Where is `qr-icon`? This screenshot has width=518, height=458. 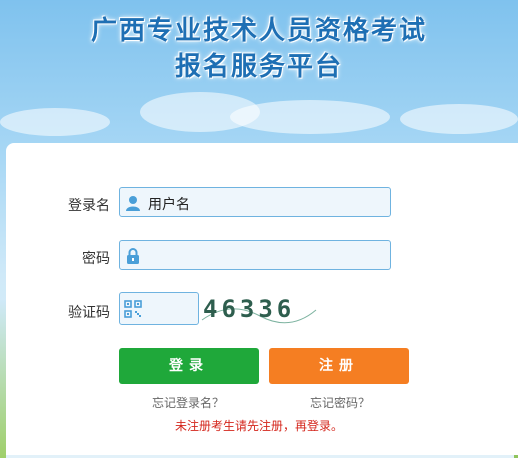
qr-icon is located at coordinates (133, 309).